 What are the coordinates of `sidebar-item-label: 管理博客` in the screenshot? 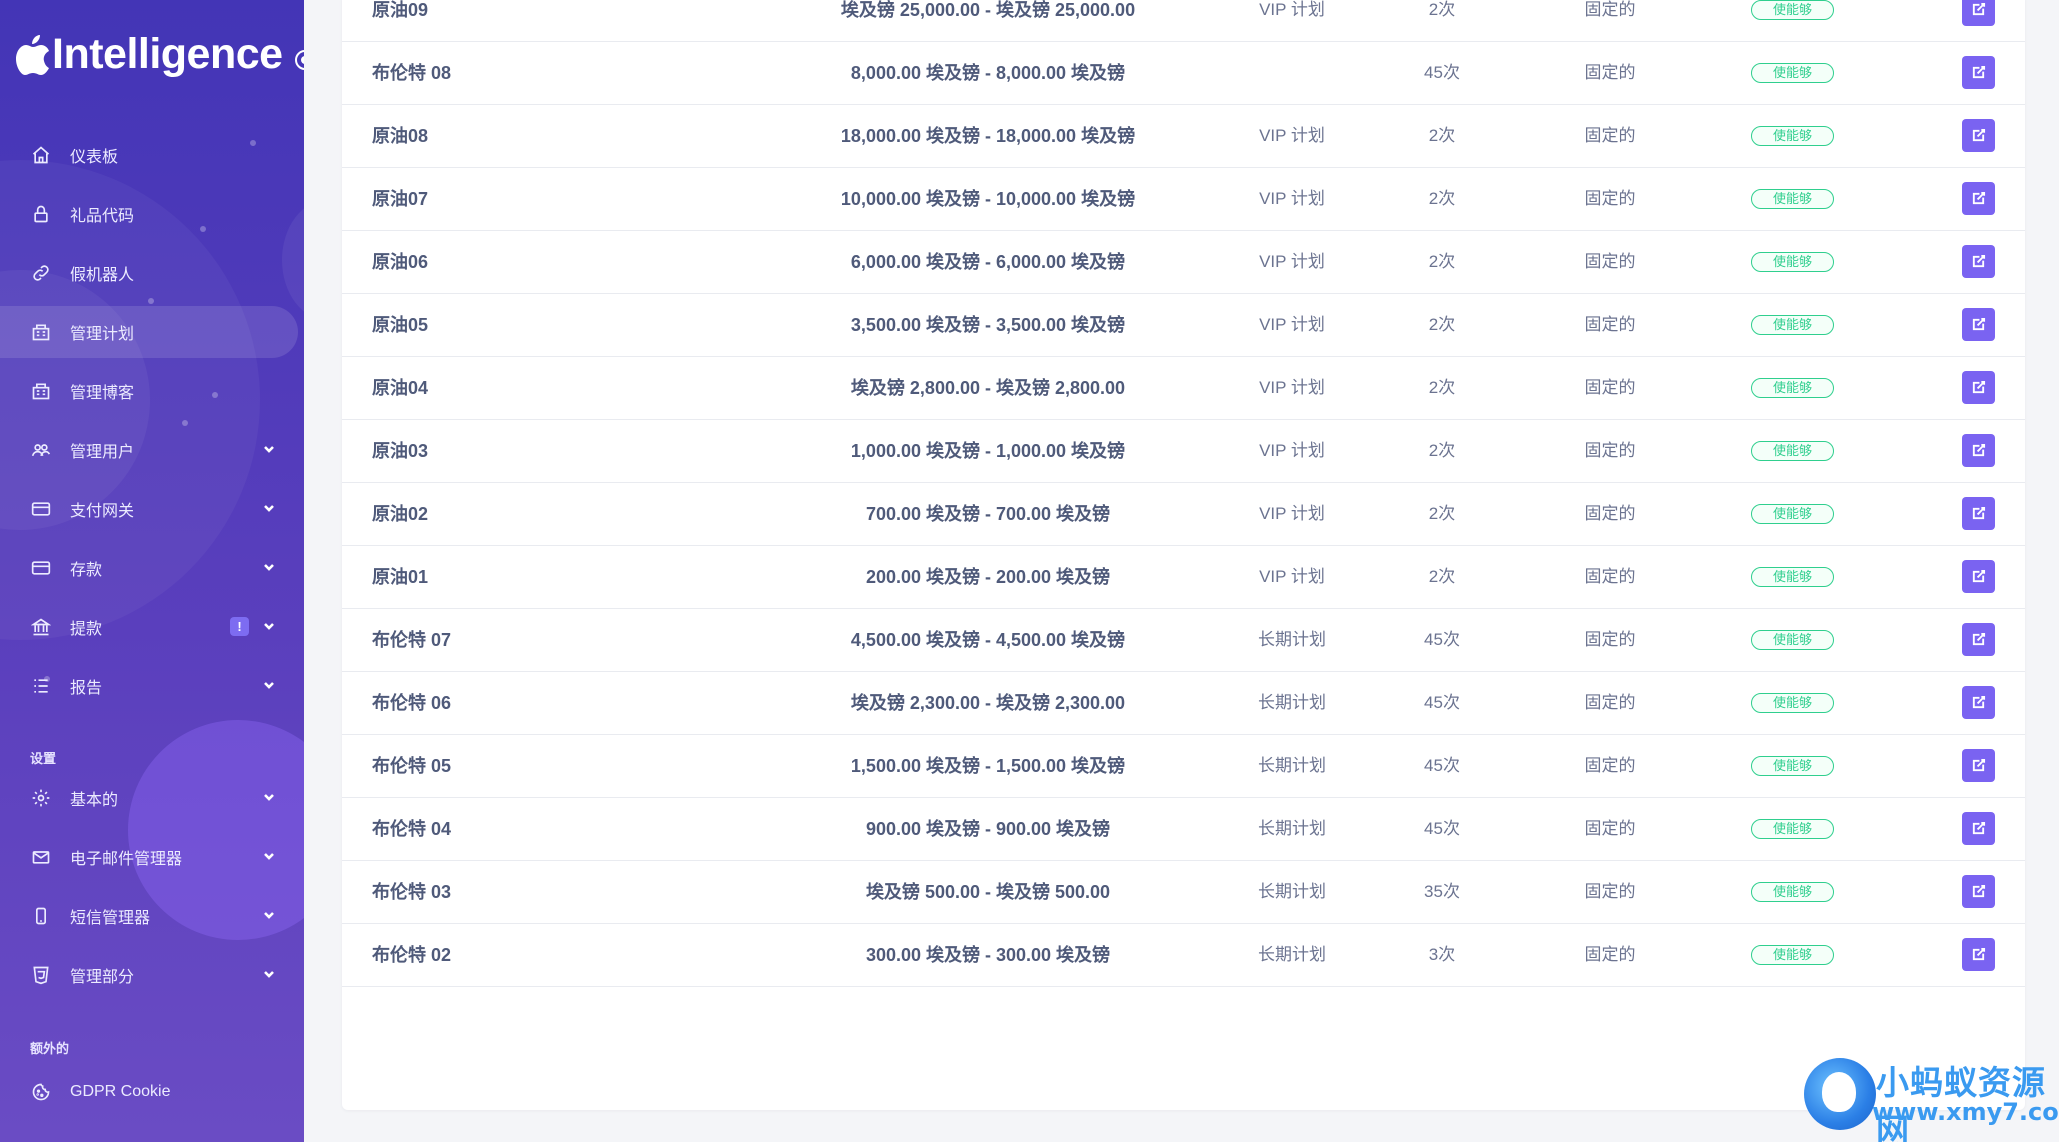 It's located at (102, 393).